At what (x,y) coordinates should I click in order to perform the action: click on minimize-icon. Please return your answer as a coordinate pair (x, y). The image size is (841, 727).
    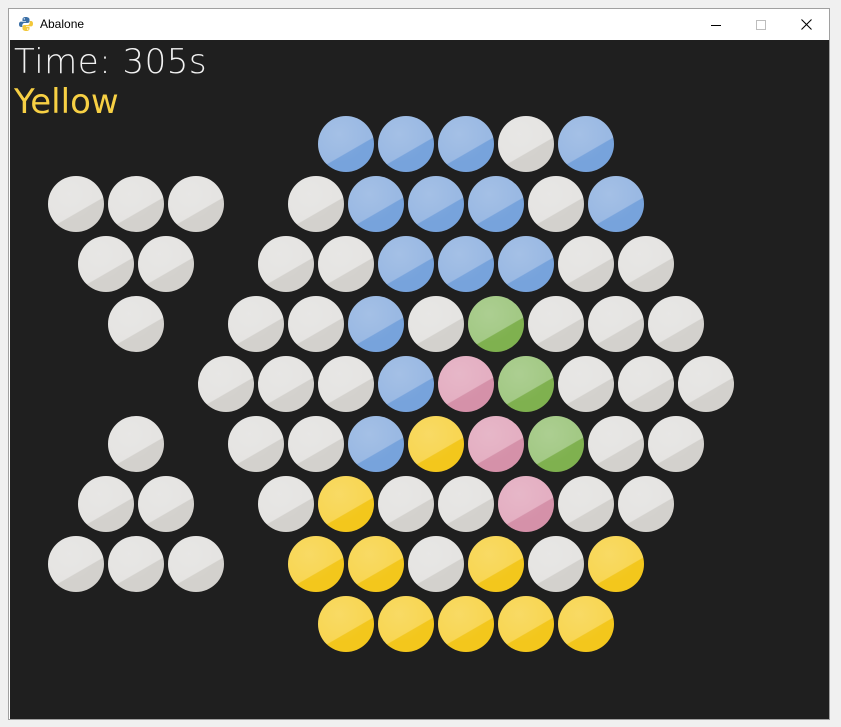
    Looking at the image, I should click on (715, 24).